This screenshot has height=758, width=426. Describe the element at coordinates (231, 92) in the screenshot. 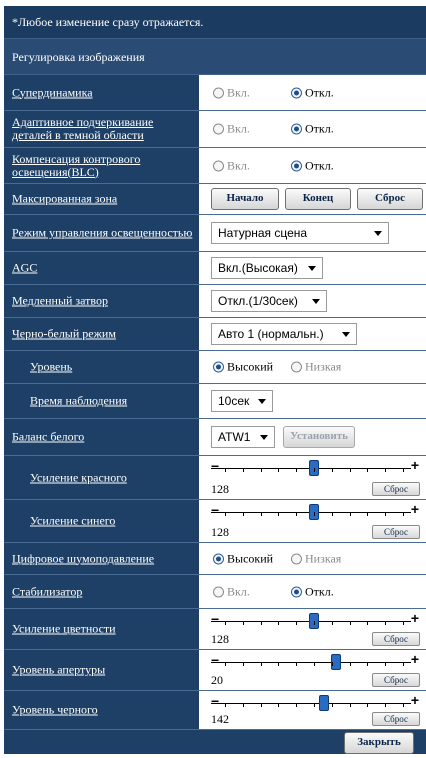

I see `superdynamic-on-radio: Вкл.` at that location.